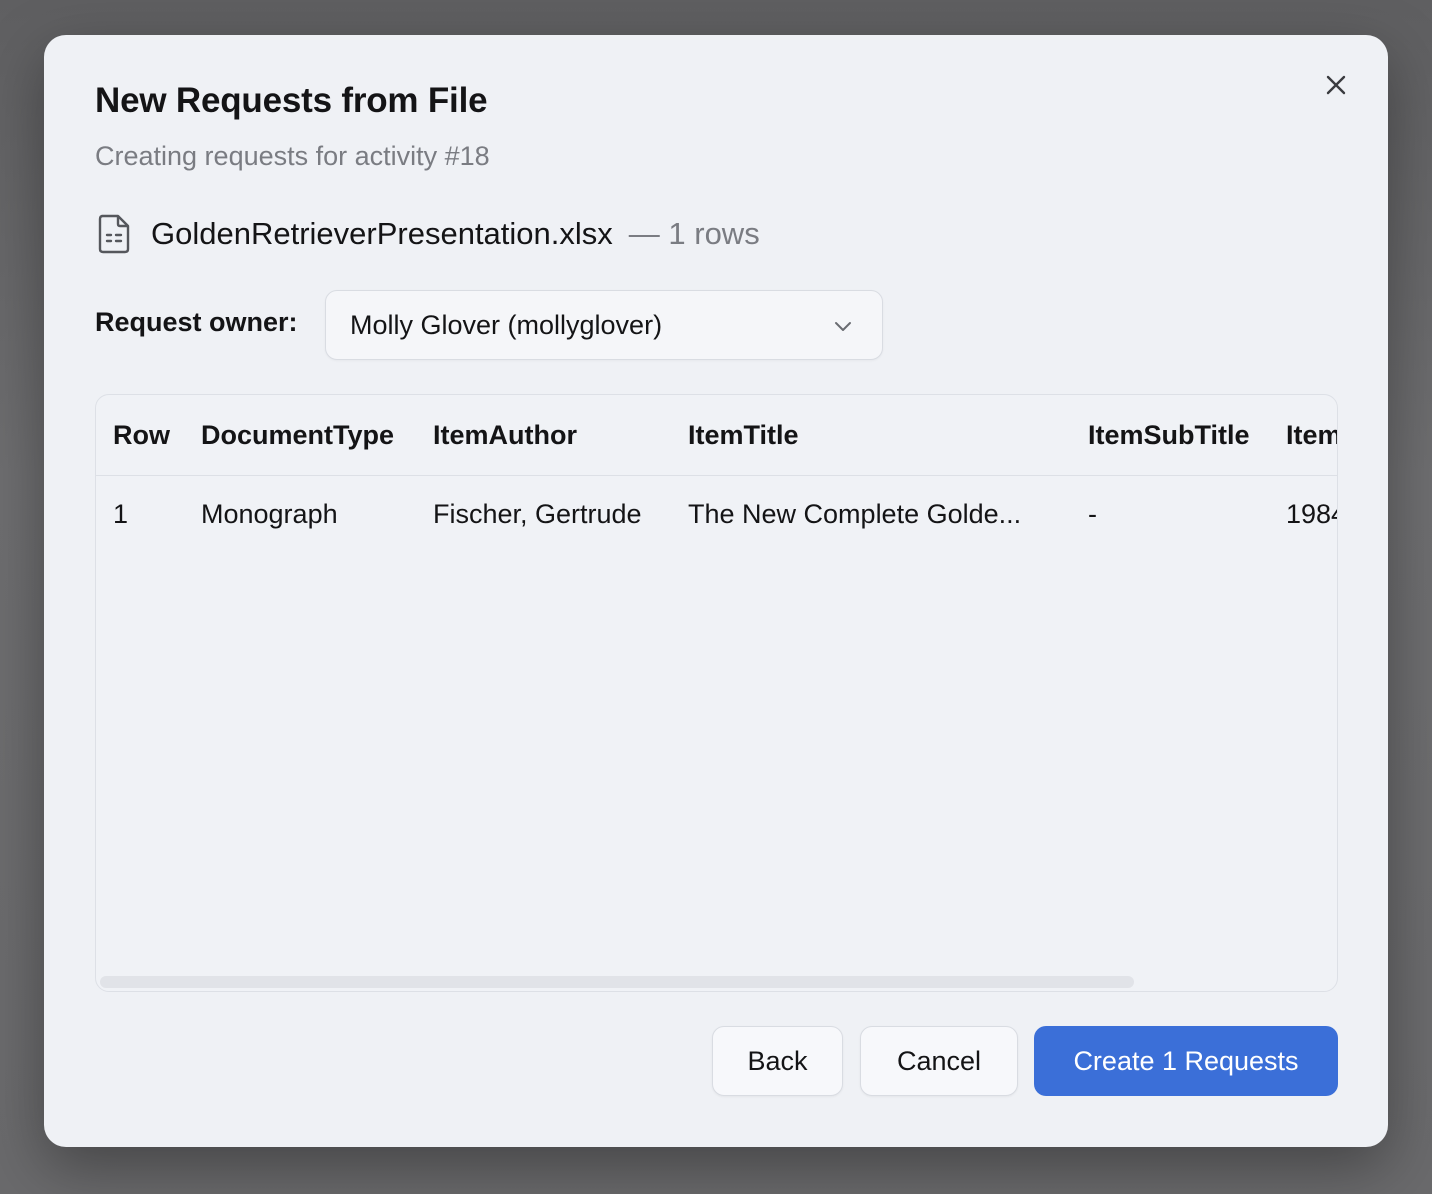 The width and height of the screenshot is (1432, 1194). What do you see at coordinates (939, 1061) in the screenshot?
I see `cancel-button: Cancel` at bounding box center [939, 1061].